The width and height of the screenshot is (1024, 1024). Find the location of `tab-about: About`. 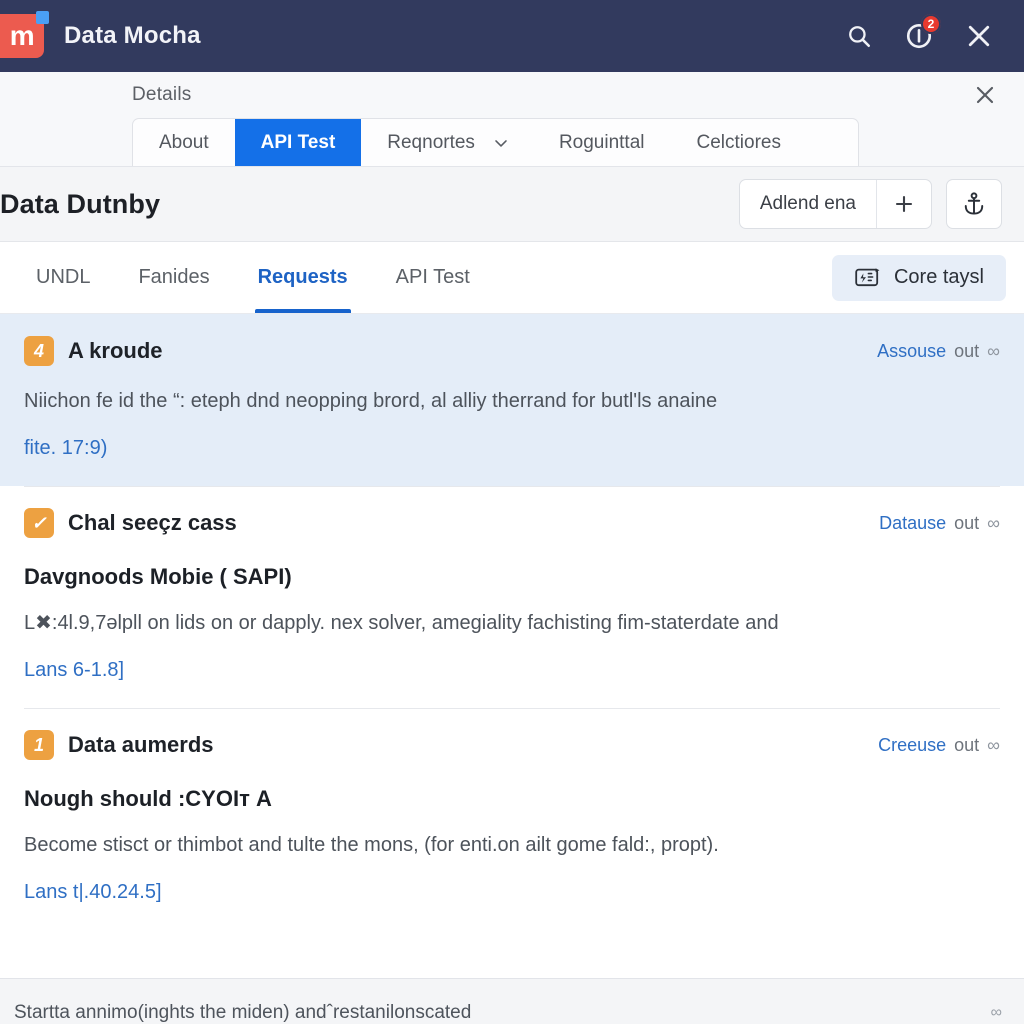

tab-about: About is located at coordinates (184, 142).